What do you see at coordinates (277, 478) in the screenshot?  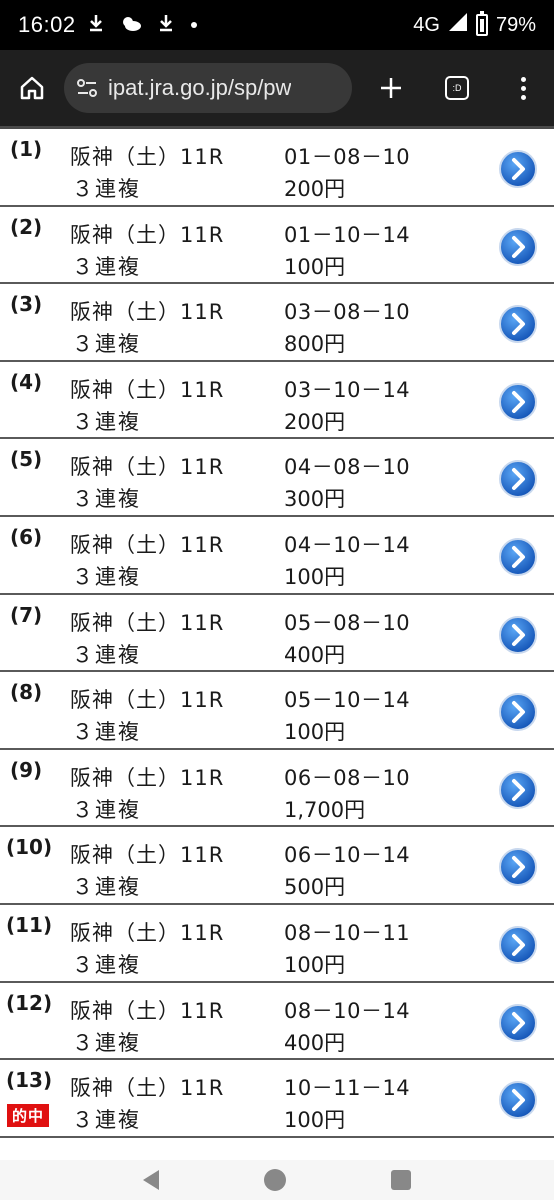 I see `bet-row: (5) 阪神（土）11R ３連複 04－08－10 300円` at bounding box center [277, 478].